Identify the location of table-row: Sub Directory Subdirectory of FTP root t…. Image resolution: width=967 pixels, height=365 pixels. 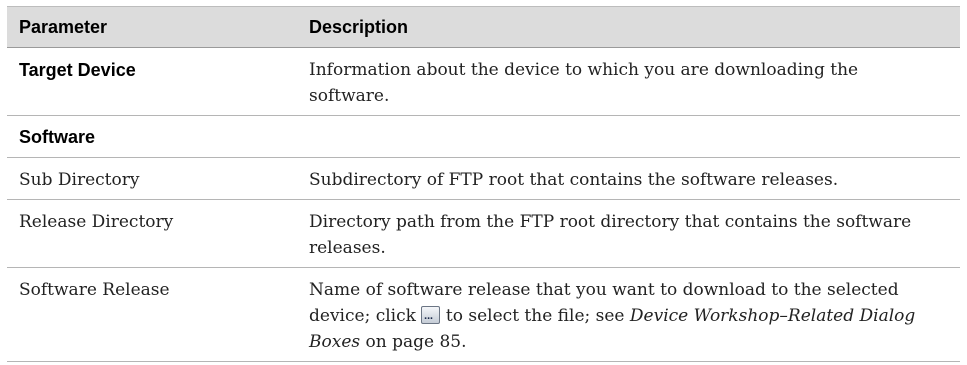
(483, 178).